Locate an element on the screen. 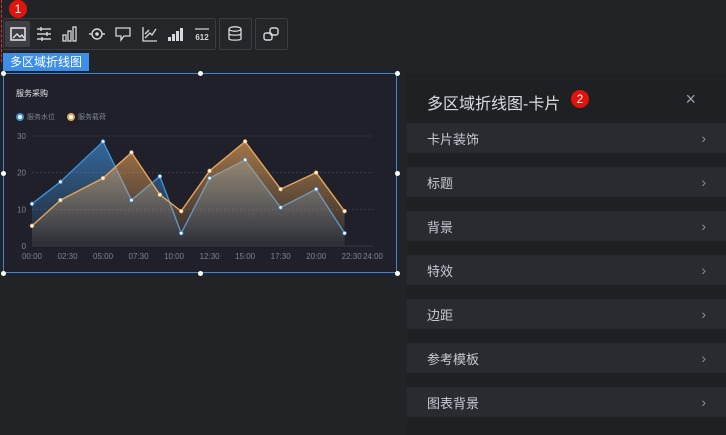  sliders-icon is located at coordinates (43, 34).